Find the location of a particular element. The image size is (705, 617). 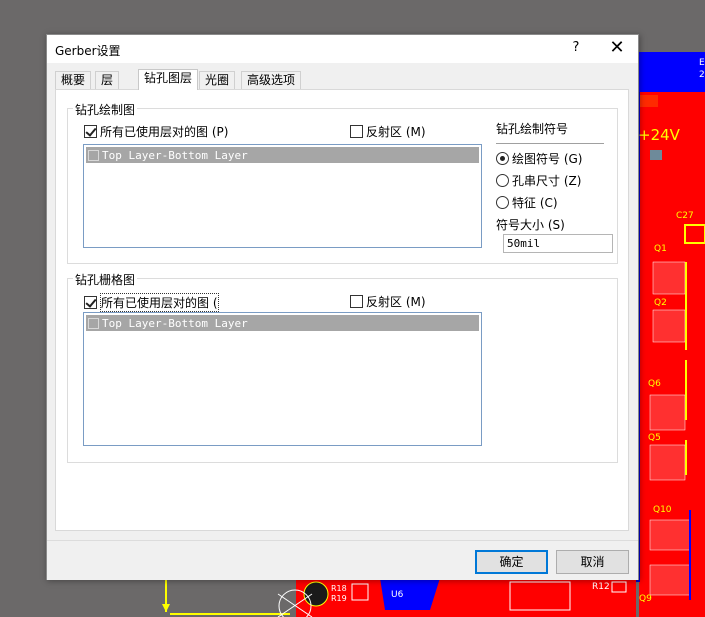

pcb-label-24v: +24V is located at coordinates (659, 135).